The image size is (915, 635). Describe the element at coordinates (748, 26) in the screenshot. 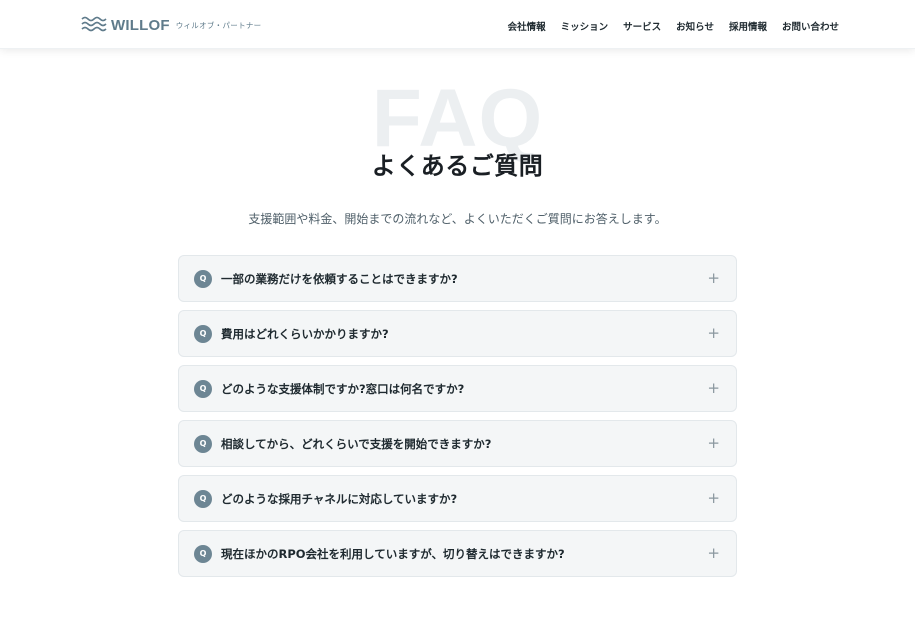

I see `nav-recruit: 採用情報` at that location.